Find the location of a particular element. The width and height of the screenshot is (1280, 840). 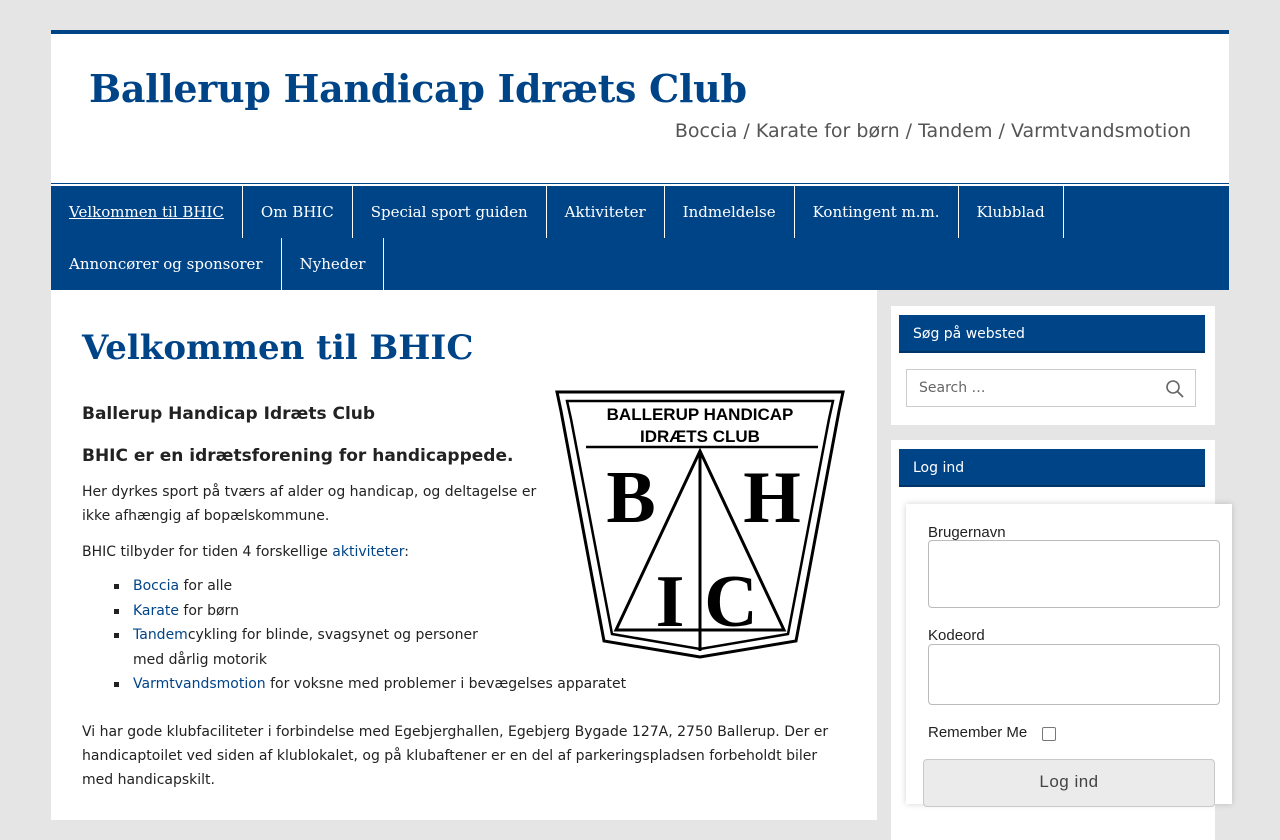

nav-item-om-bhic: Om BHIC is located at coordinates (298, 212).